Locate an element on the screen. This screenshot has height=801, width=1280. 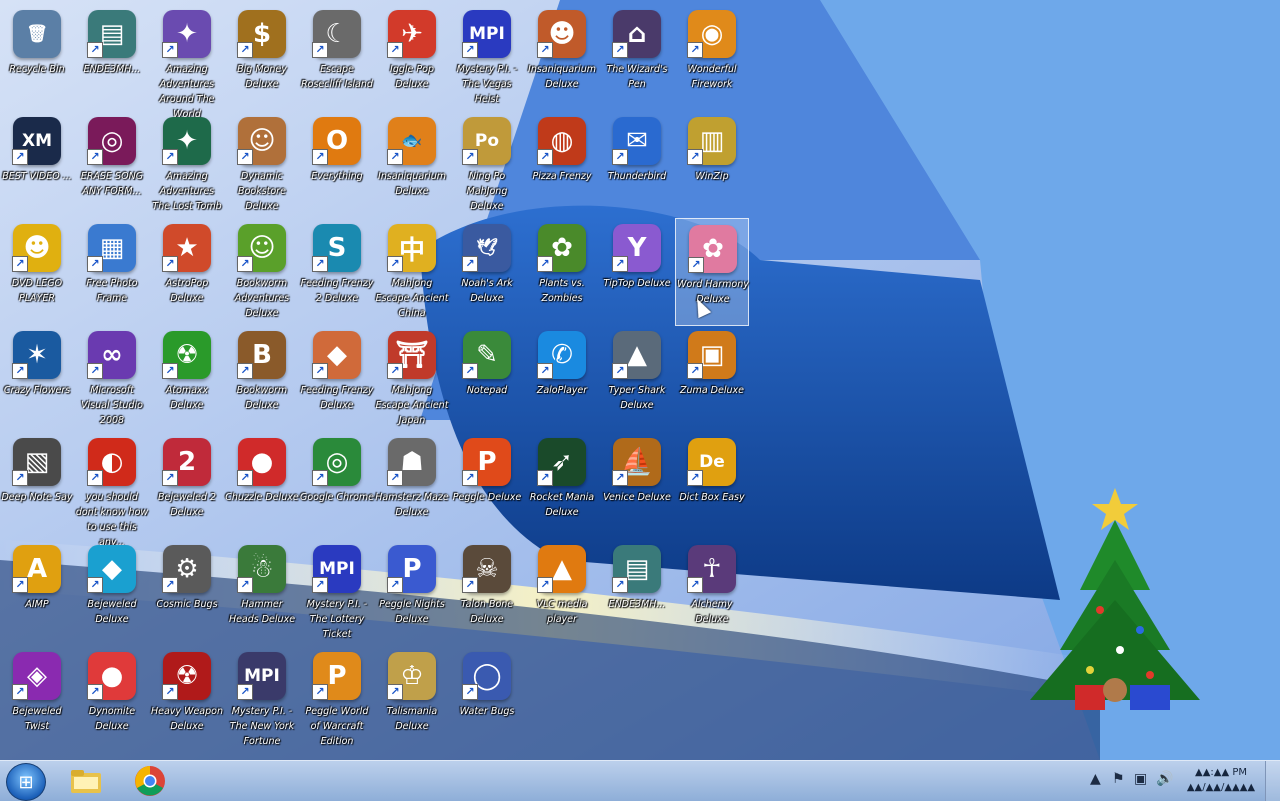
desktop-icon-mystery-p-i-the-lottery-ticket: MPI ↗ Mystery P.I. - The Lottery Ticket is located at coordinates (337, 593).